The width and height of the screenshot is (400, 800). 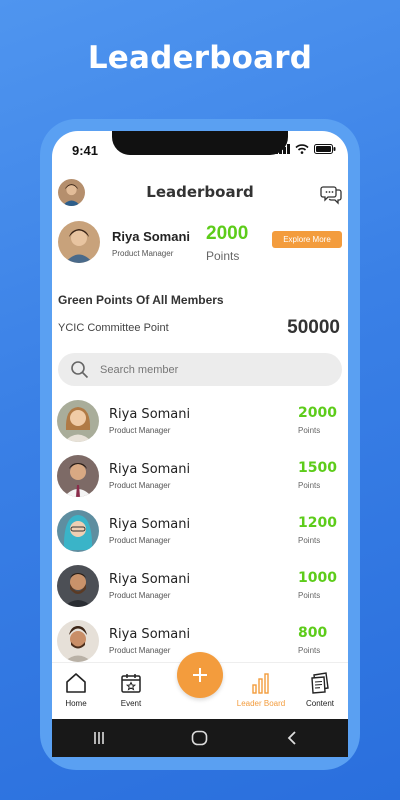 I want to click on nav-item-content: Content, so click(x=320, y=689).